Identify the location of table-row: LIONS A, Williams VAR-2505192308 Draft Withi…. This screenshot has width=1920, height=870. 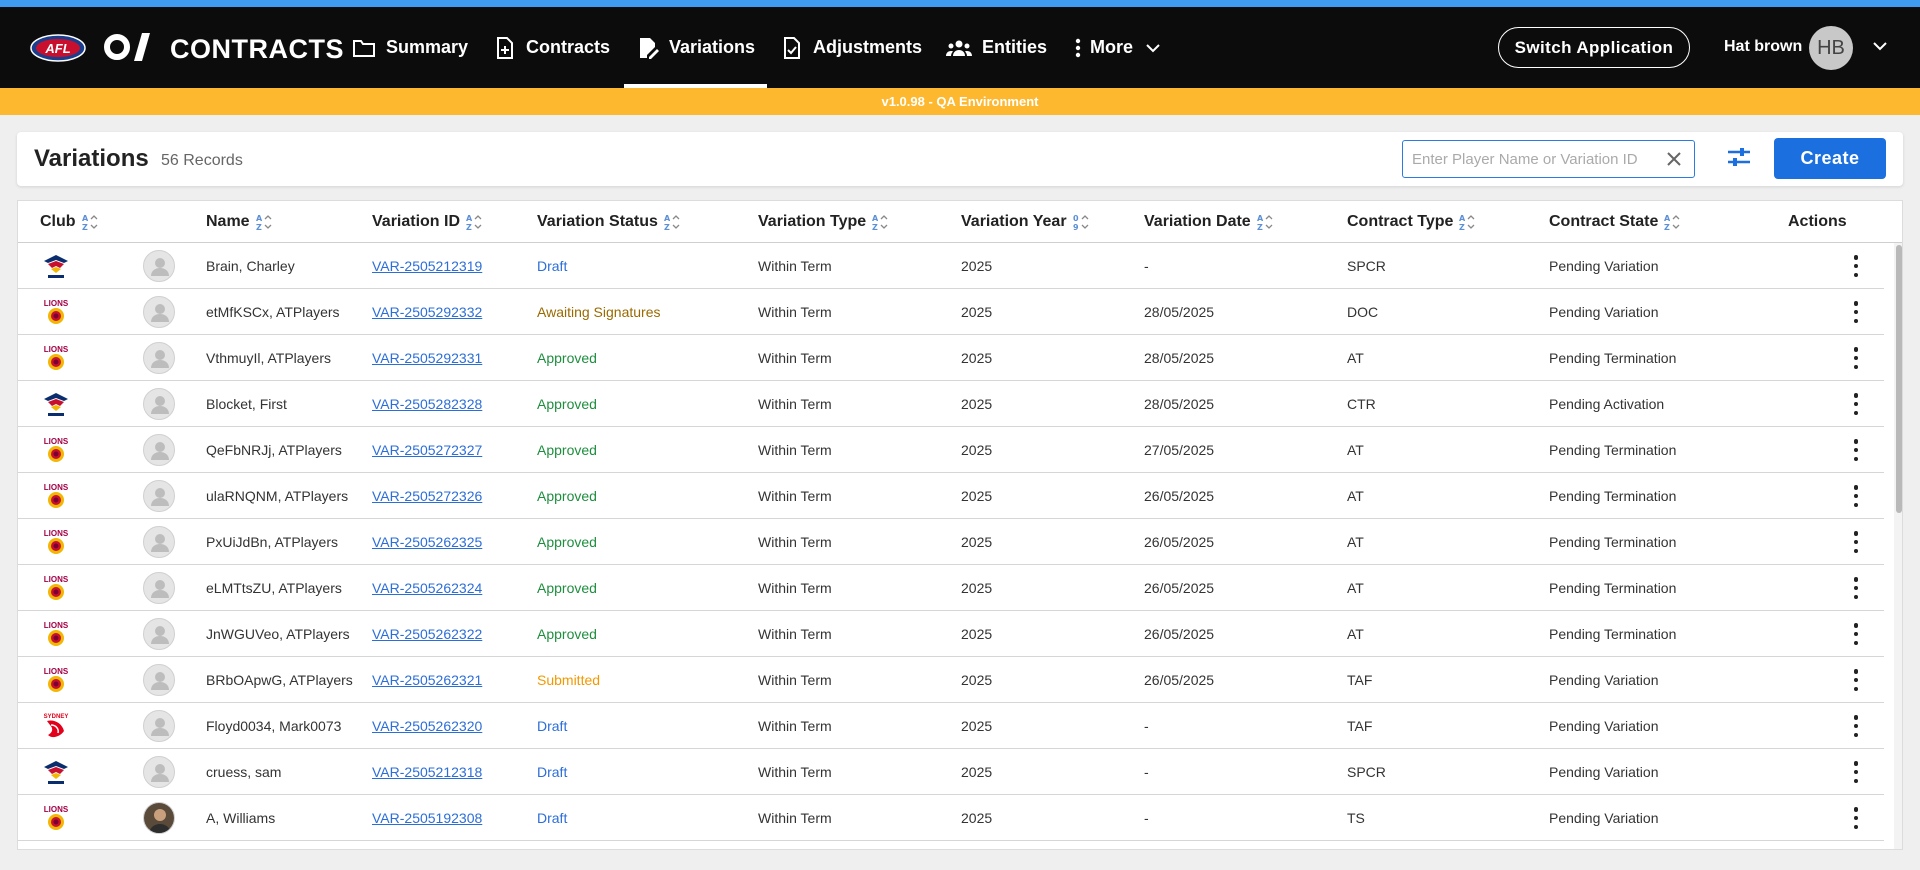
(951, 818).